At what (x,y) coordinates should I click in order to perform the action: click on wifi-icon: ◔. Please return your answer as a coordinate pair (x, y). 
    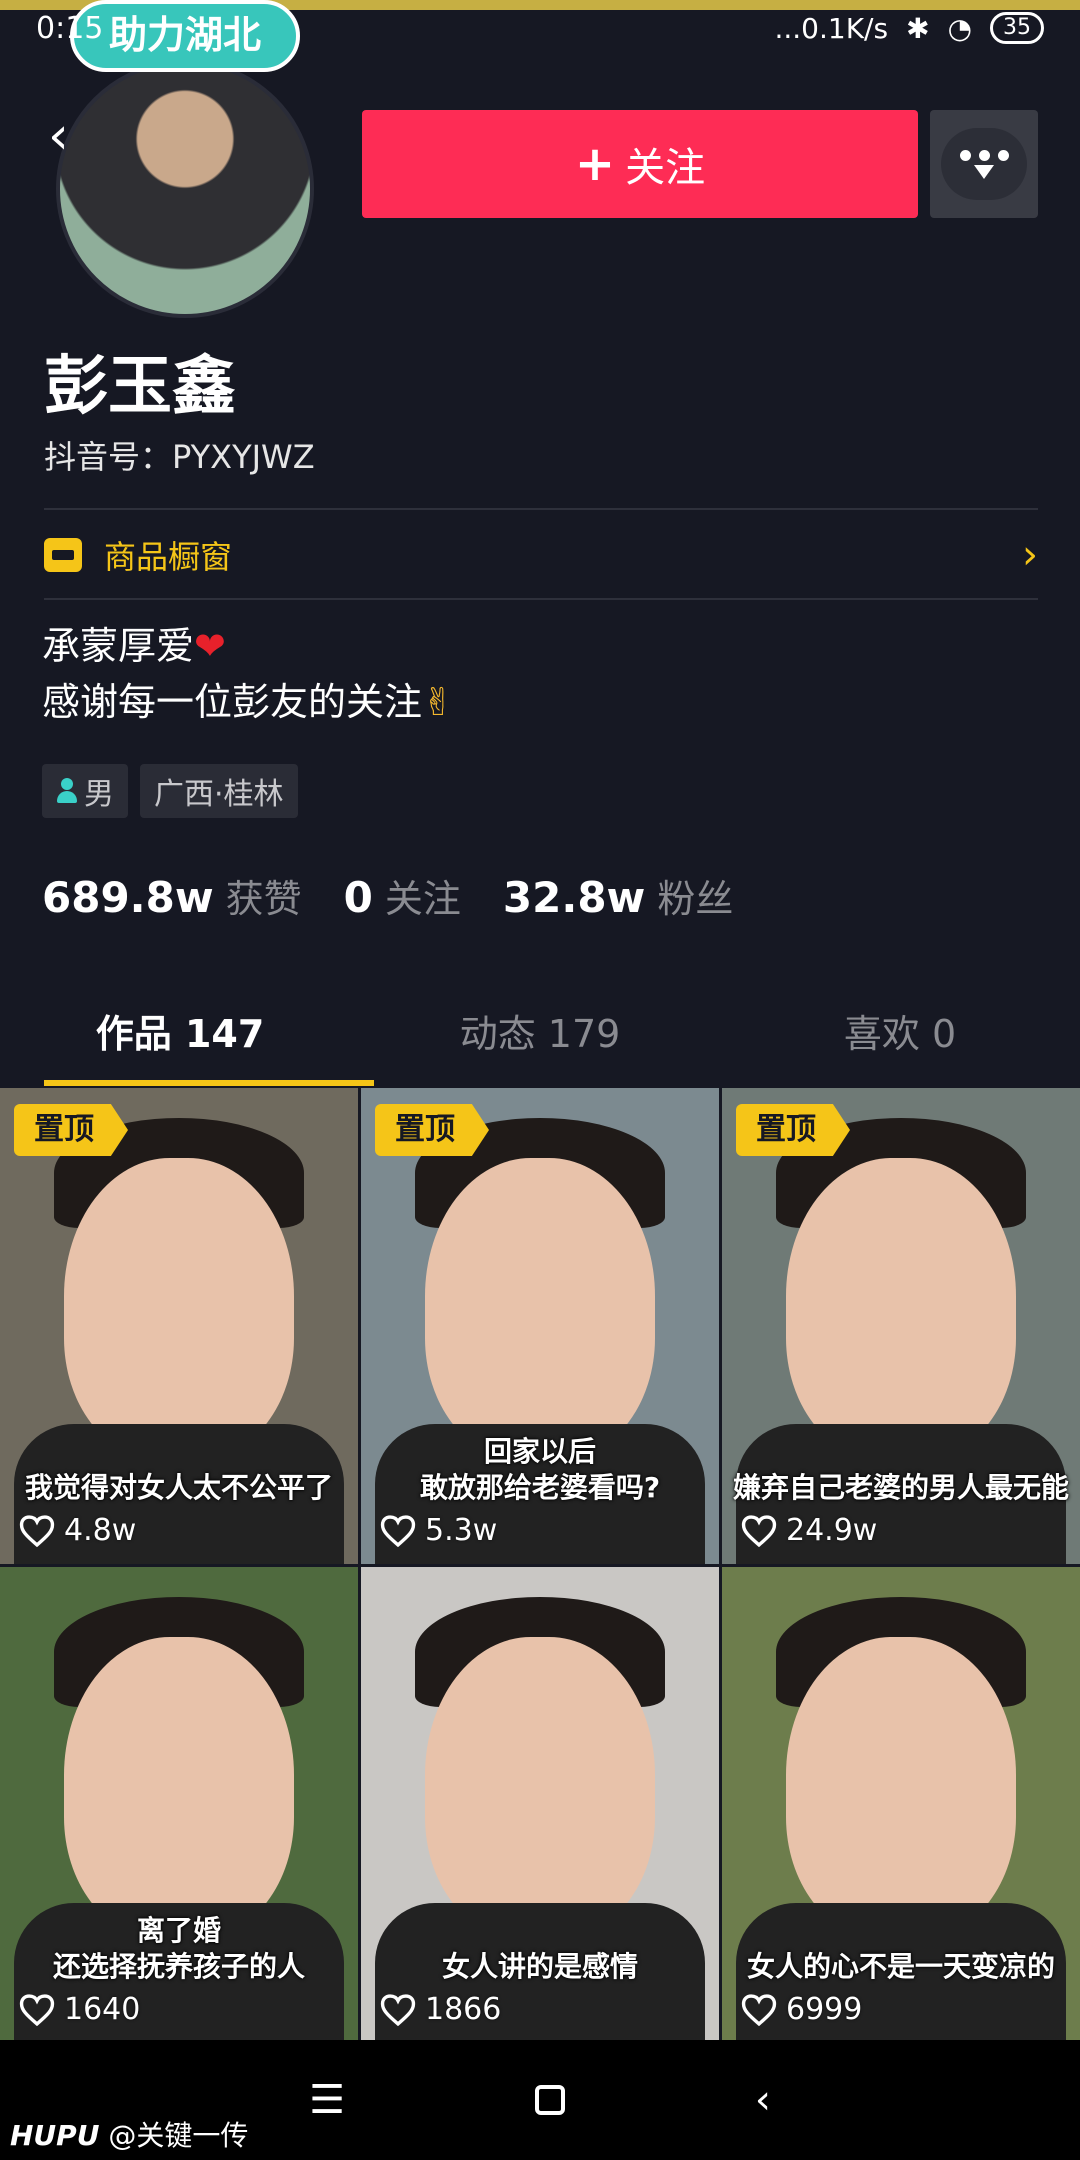
    Looking at the image, I should click on (959, 28).